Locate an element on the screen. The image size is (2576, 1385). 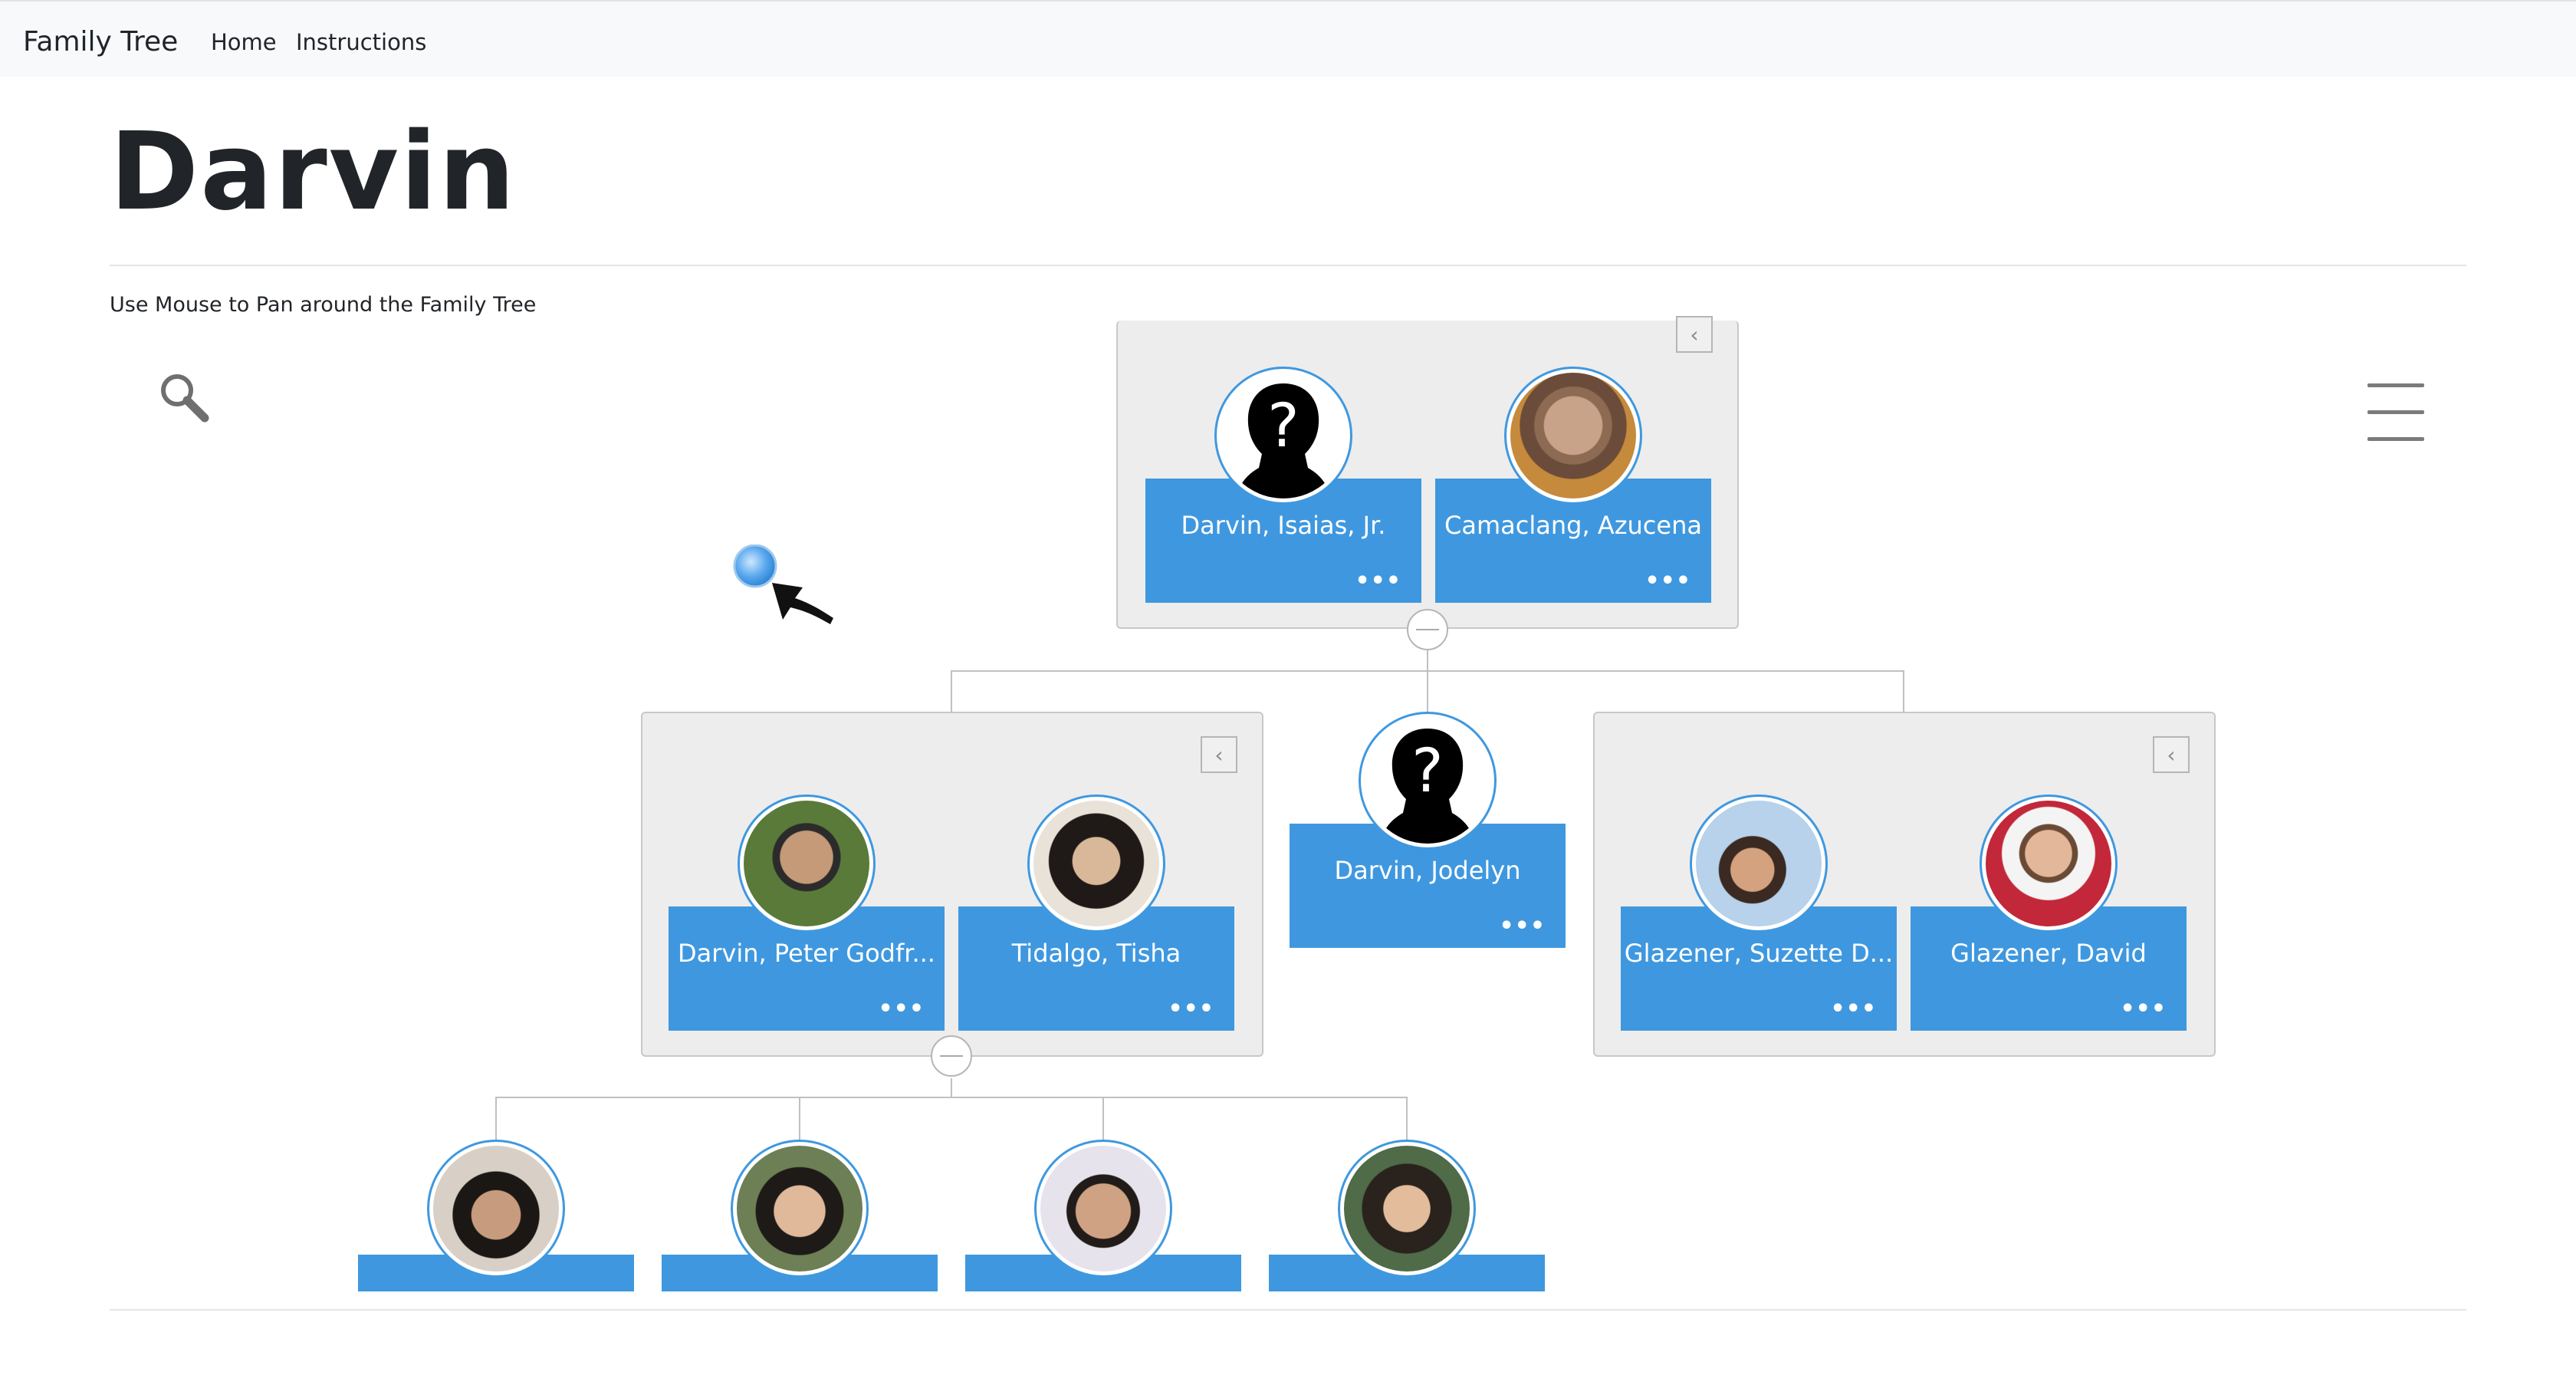
person-name: Tidalgo, Tisha is located at coordinates (1096, 954).